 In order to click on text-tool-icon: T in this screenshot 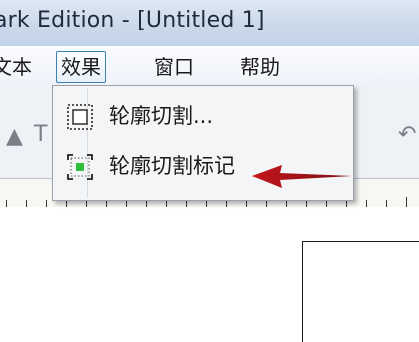, I will do `click(40, 134)`.